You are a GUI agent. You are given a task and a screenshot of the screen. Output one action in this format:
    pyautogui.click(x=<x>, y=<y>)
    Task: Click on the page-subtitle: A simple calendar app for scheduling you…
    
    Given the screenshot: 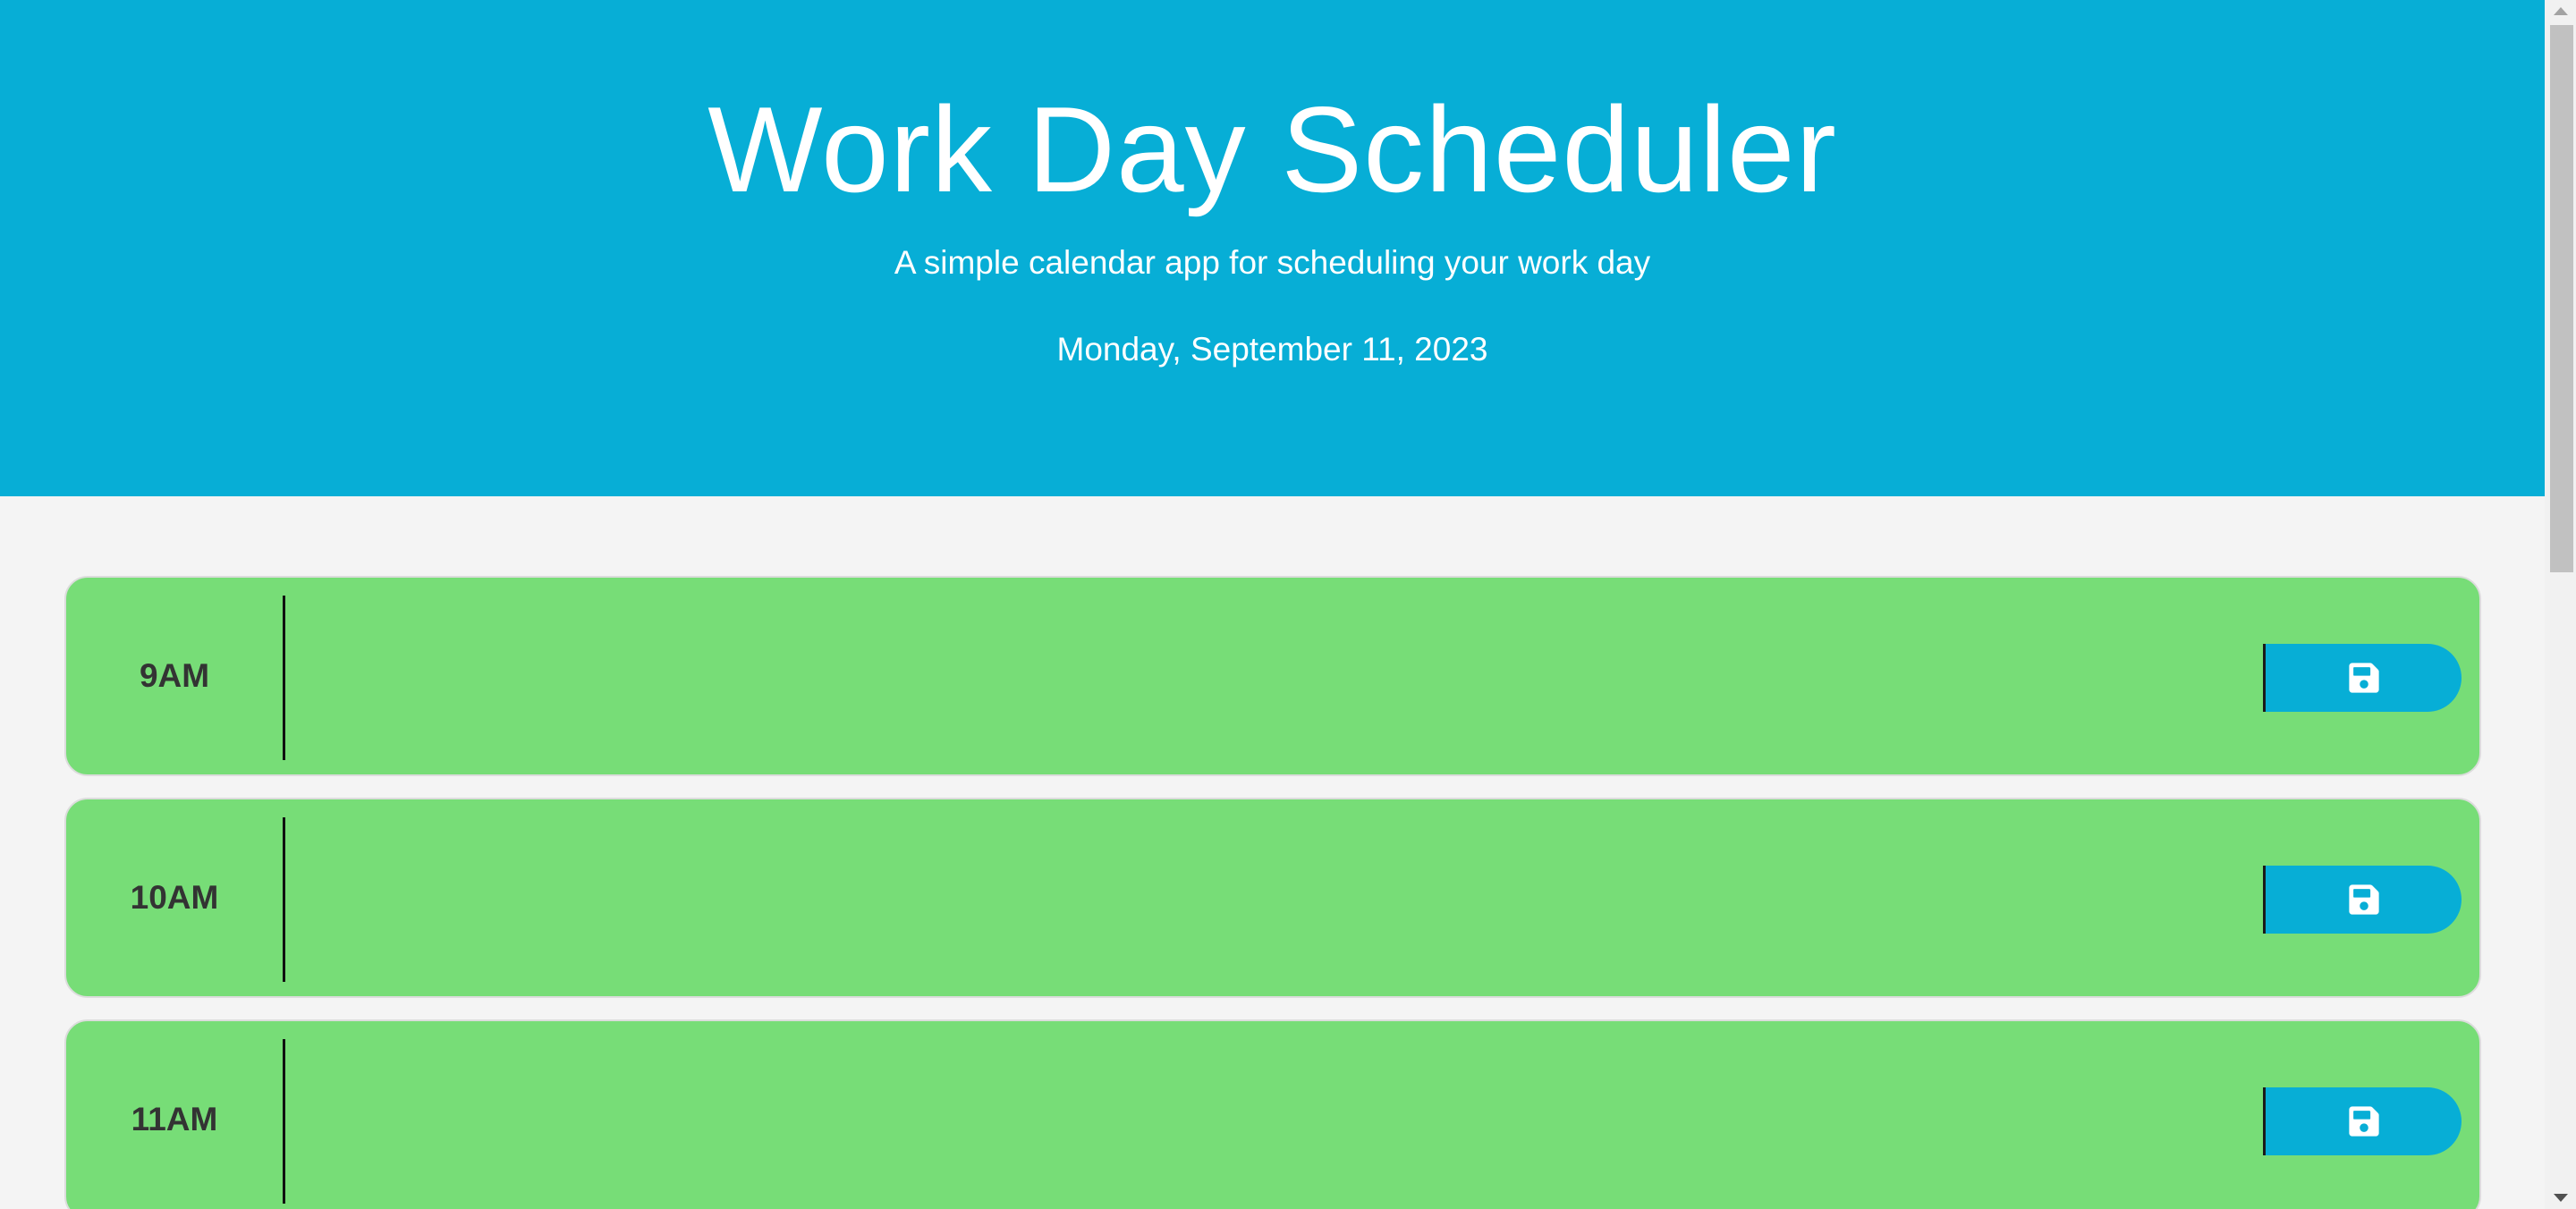 What is the action you would take?
    pyautogui.click(x=1272, y=262)
    